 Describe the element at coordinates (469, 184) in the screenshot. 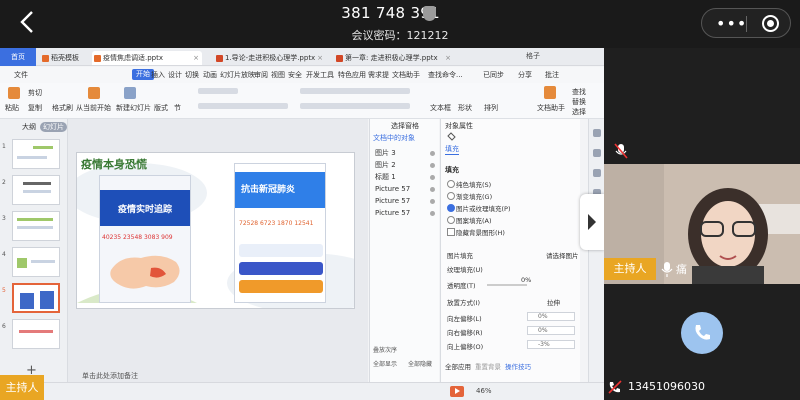

I see `solid-fill-option: 纯色填充(S)` at that location.